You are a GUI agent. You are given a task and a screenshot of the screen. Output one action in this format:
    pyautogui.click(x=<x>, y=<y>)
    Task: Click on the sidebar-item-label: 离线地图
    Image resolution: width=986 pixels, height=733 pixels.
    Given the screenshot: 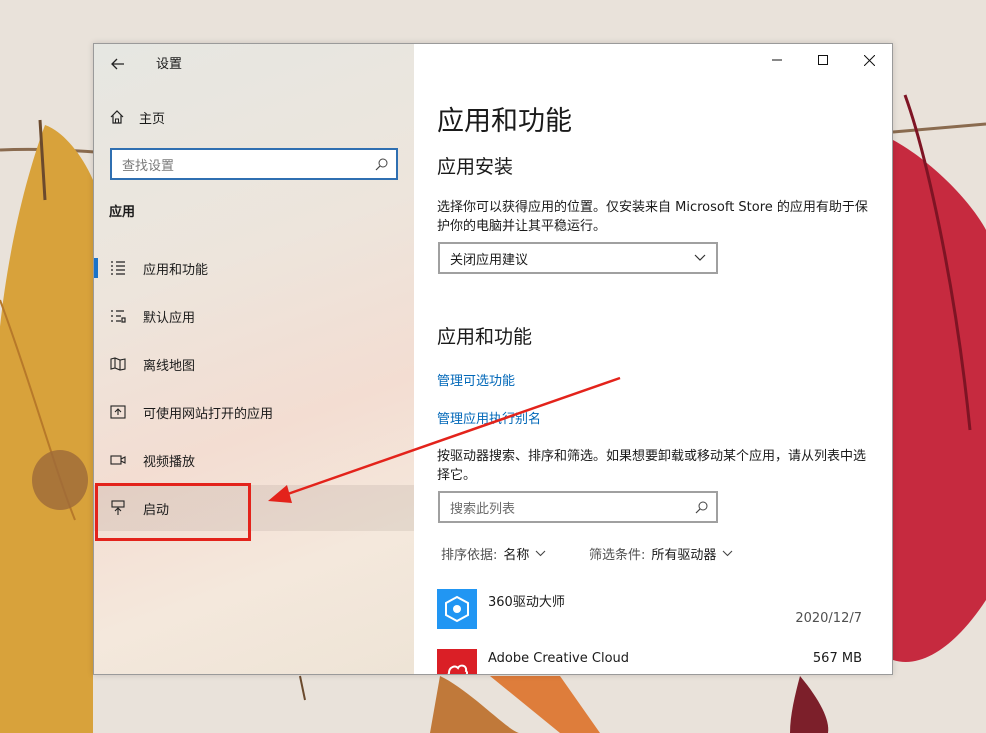 What is the action you would take?
    pyautogui.click(x=169, y=366)
    